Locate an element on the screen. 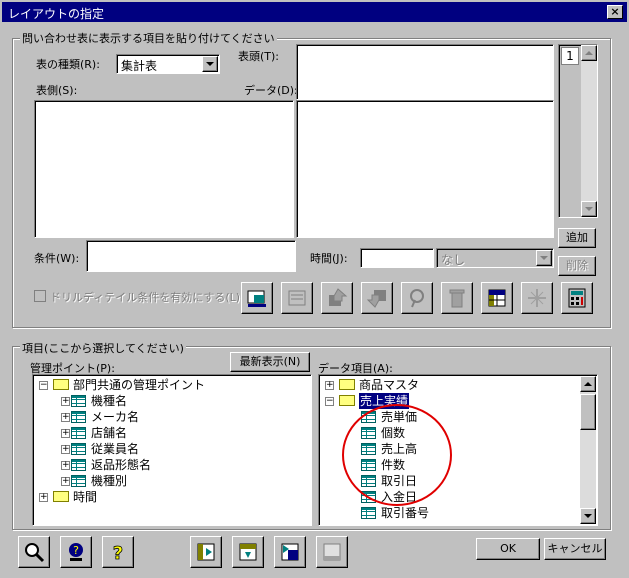  tree-item-label: 店舗名 is located at coordinates (109, 433).